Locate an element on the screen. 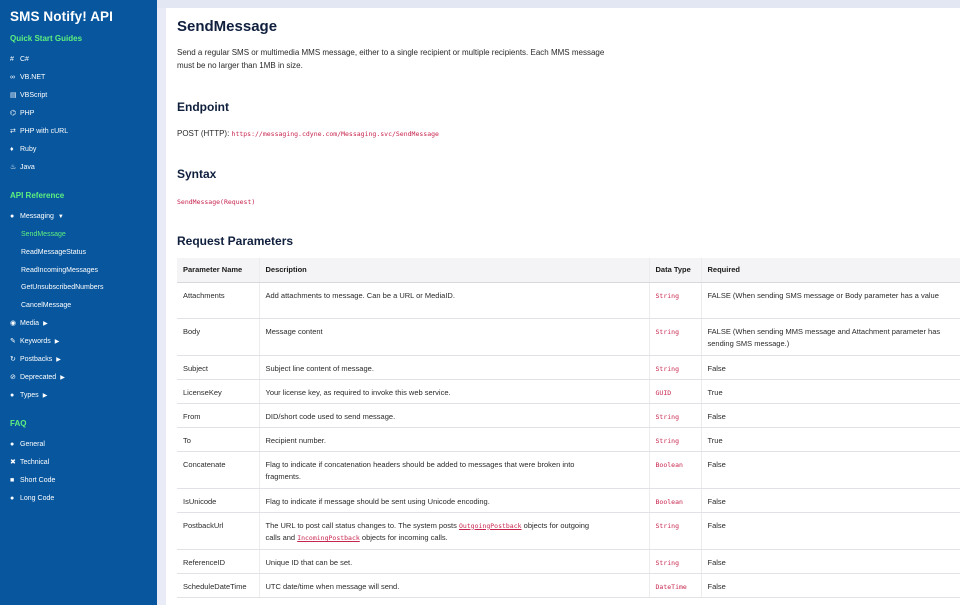  sidebar-item-label: VBScript is located at coordinates (34, 95).